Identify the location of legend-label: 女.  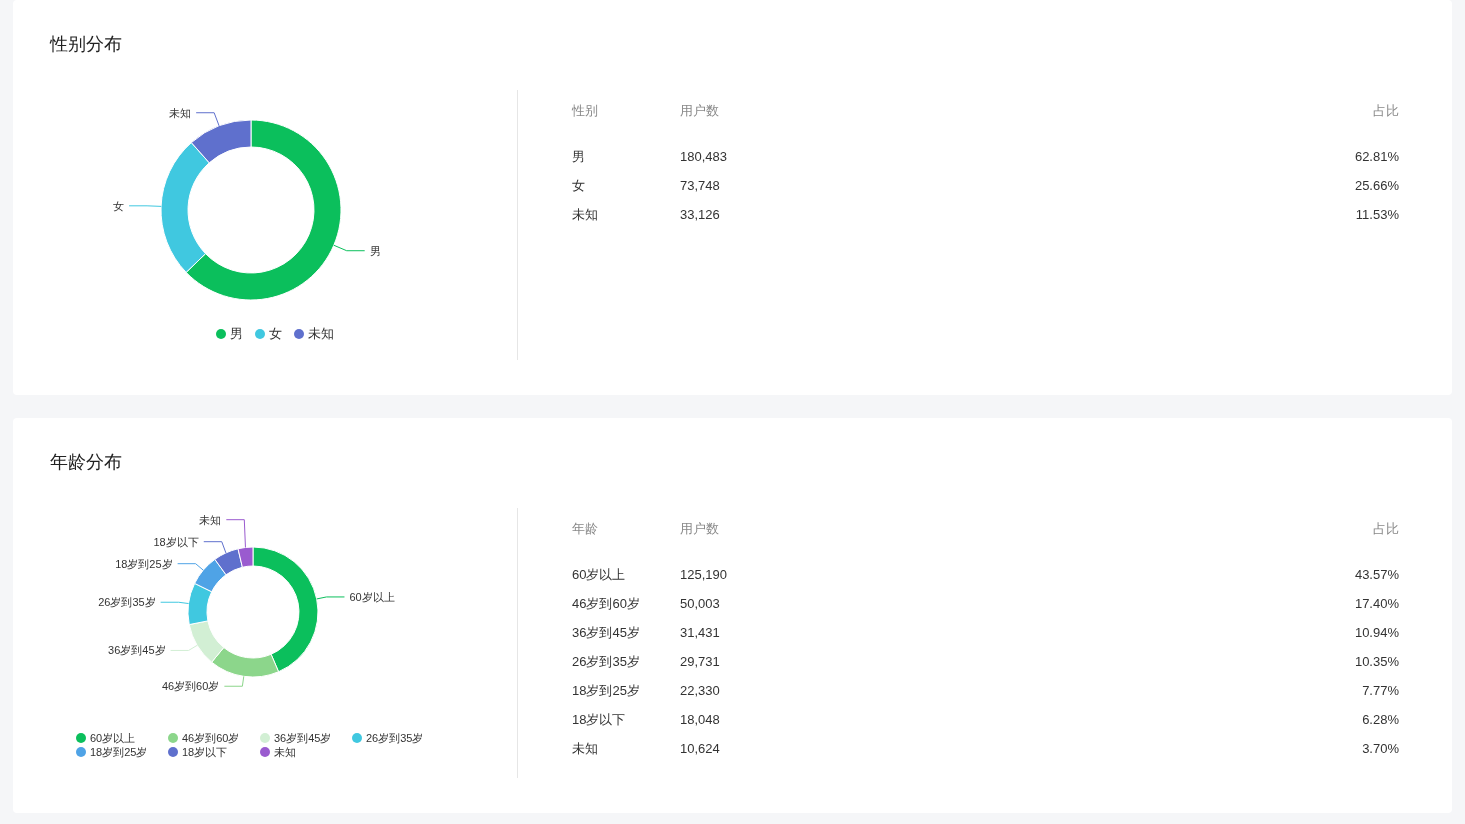
(275, 334).